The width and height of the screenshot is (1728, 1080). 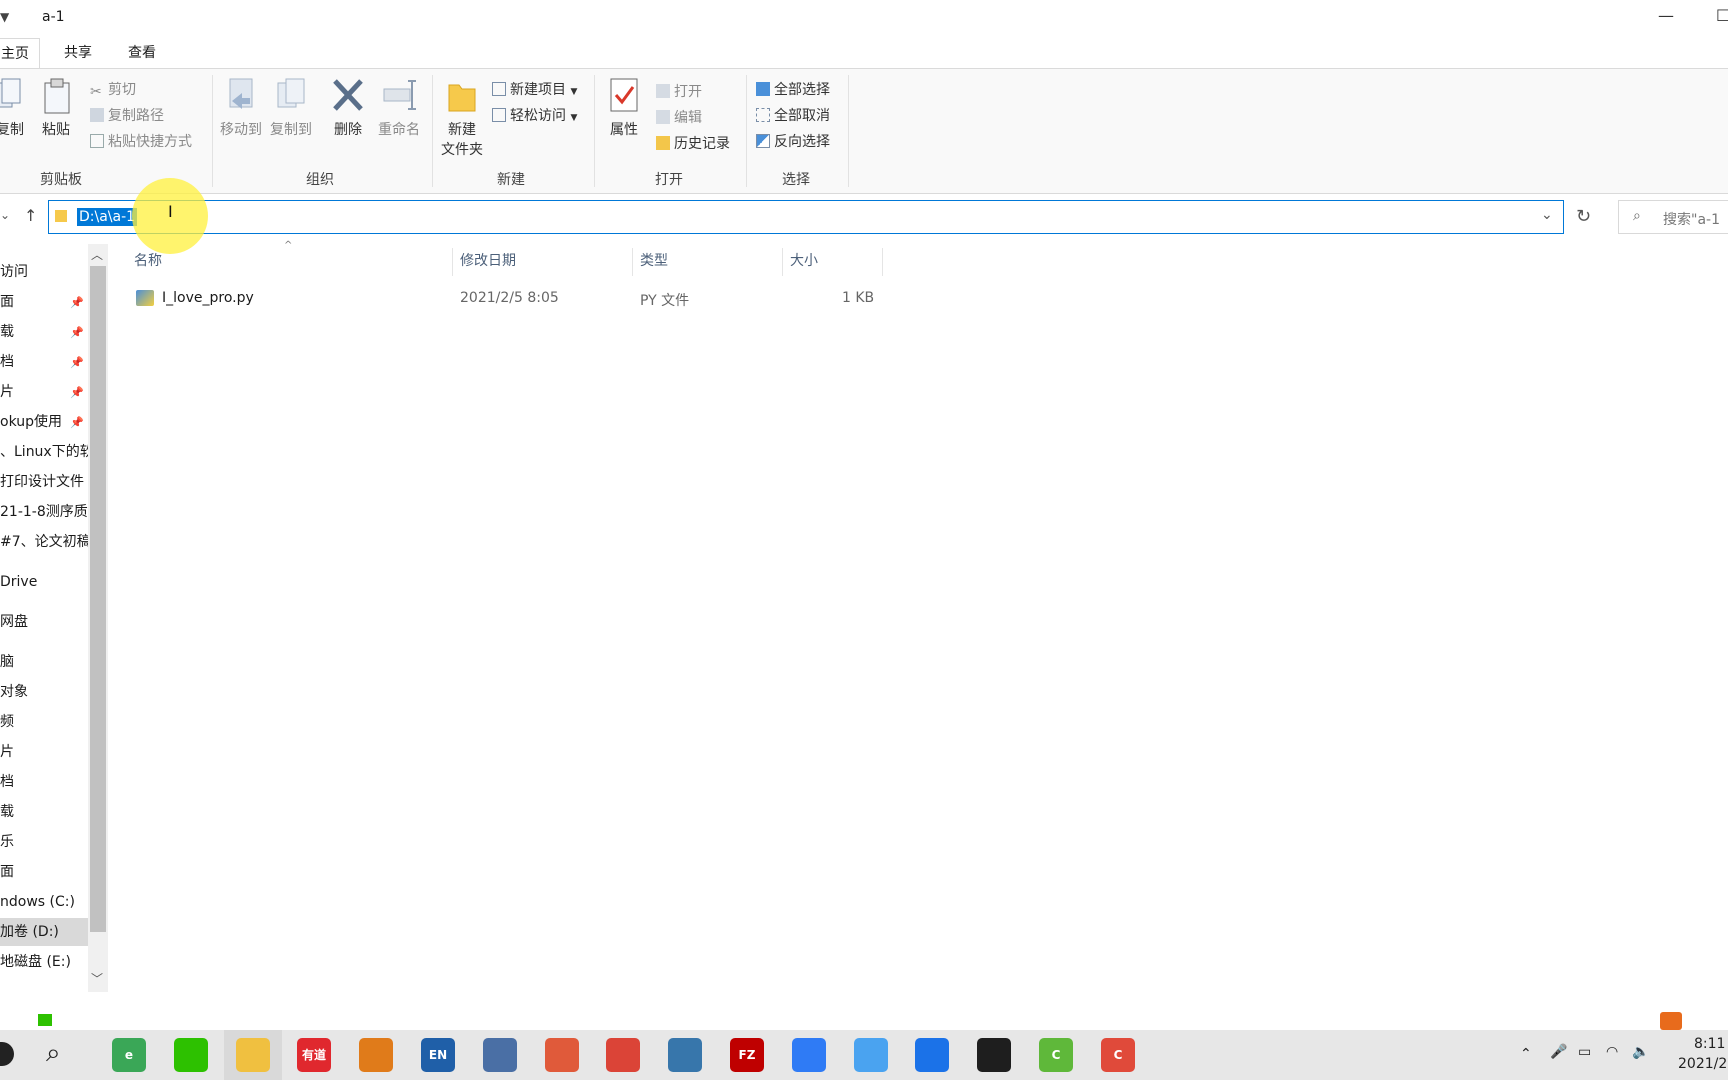 What do you see at coordinates (1640, 1052) in the screenshot?
I see `volume-icon: 🔈` at bounding box center [1640, 1052].